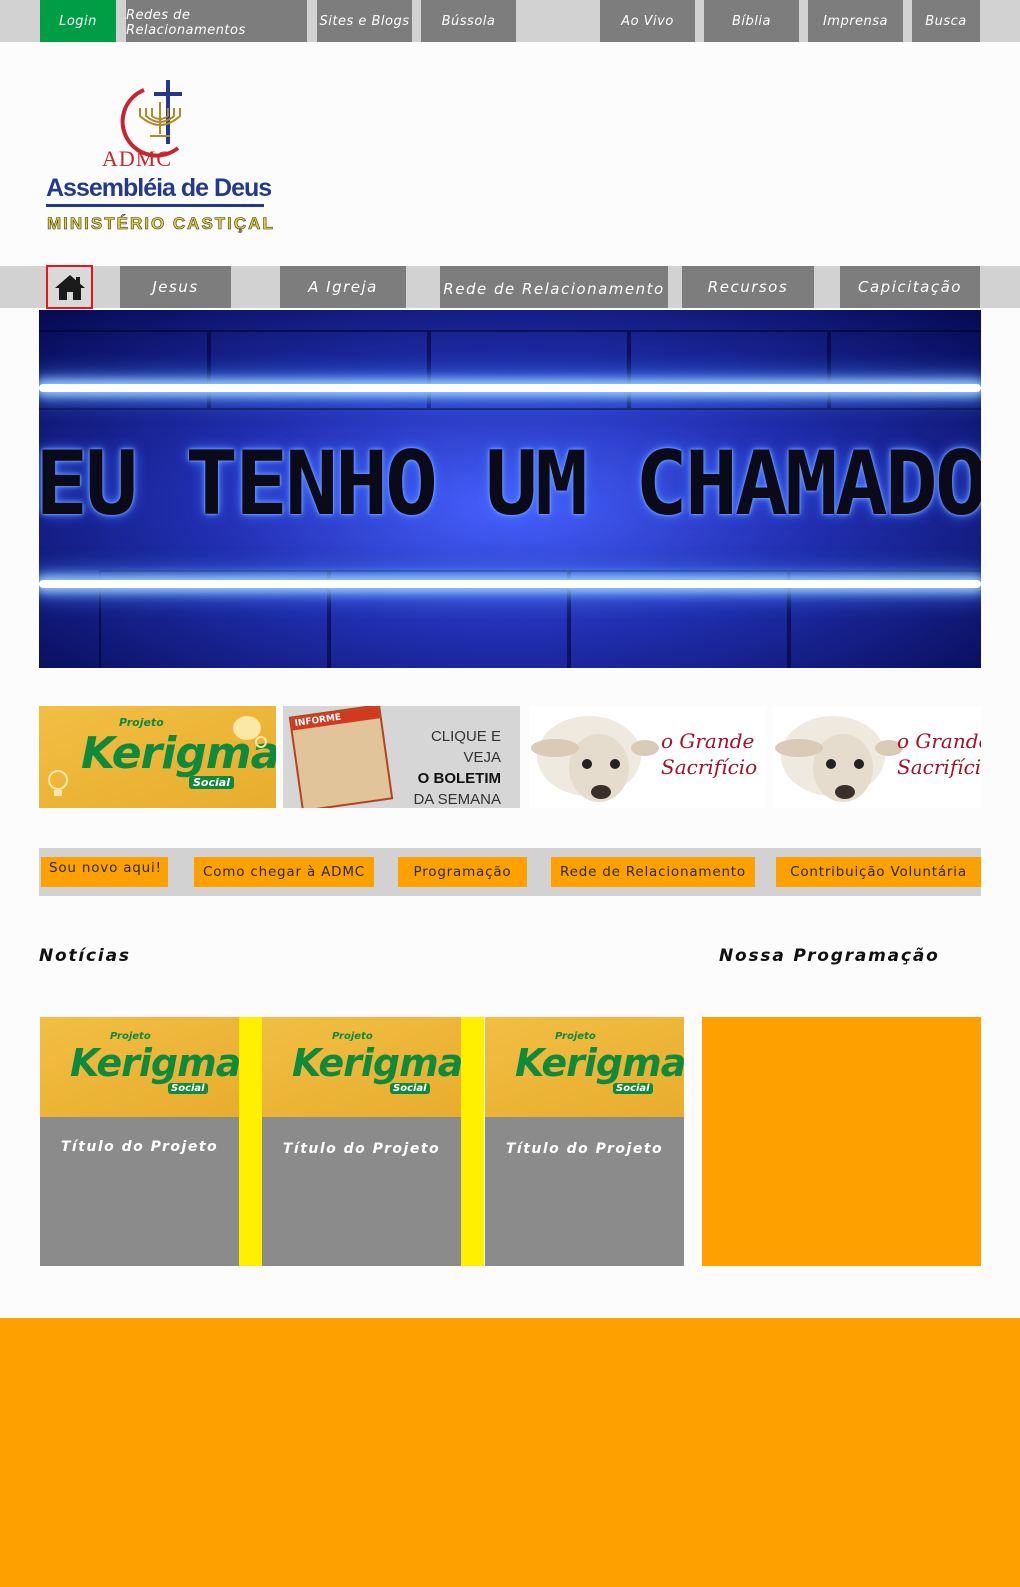 The width and height of the screenshot is (1020, 1587). I want to click on quick-link-contribuicao-label: Contribuição Voluntária, so click(878, 872).